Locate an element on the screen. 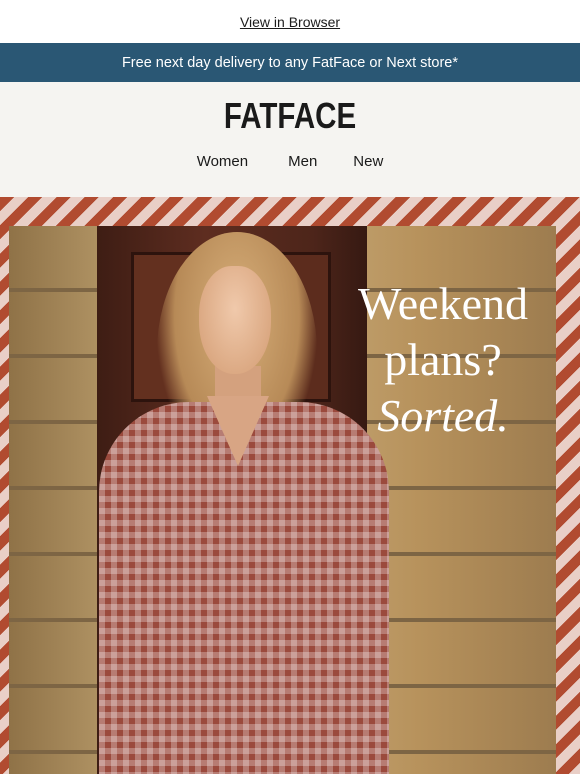 This screenshot has width=580, height=774. view-in-browser-link: View in Browser is located at coordinates (290, 22).